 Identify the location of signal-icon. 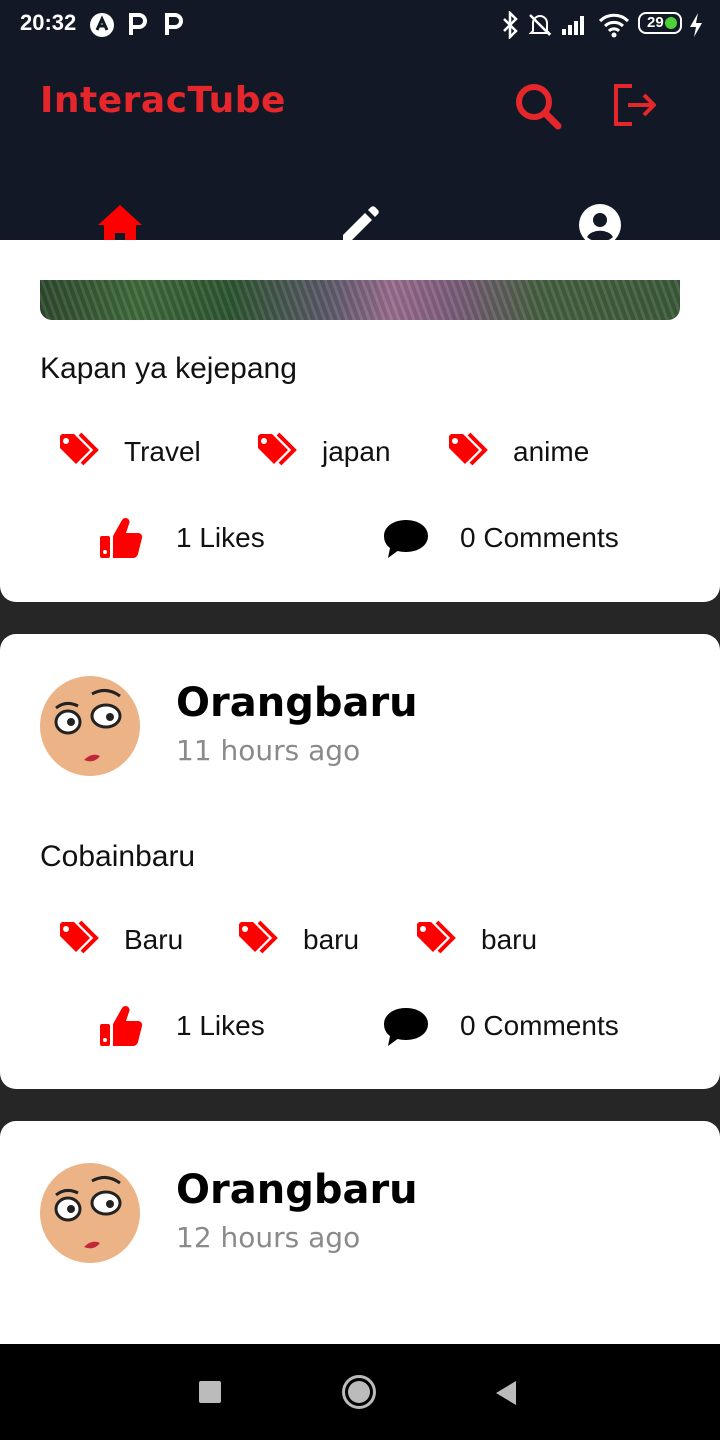
(573, 25).